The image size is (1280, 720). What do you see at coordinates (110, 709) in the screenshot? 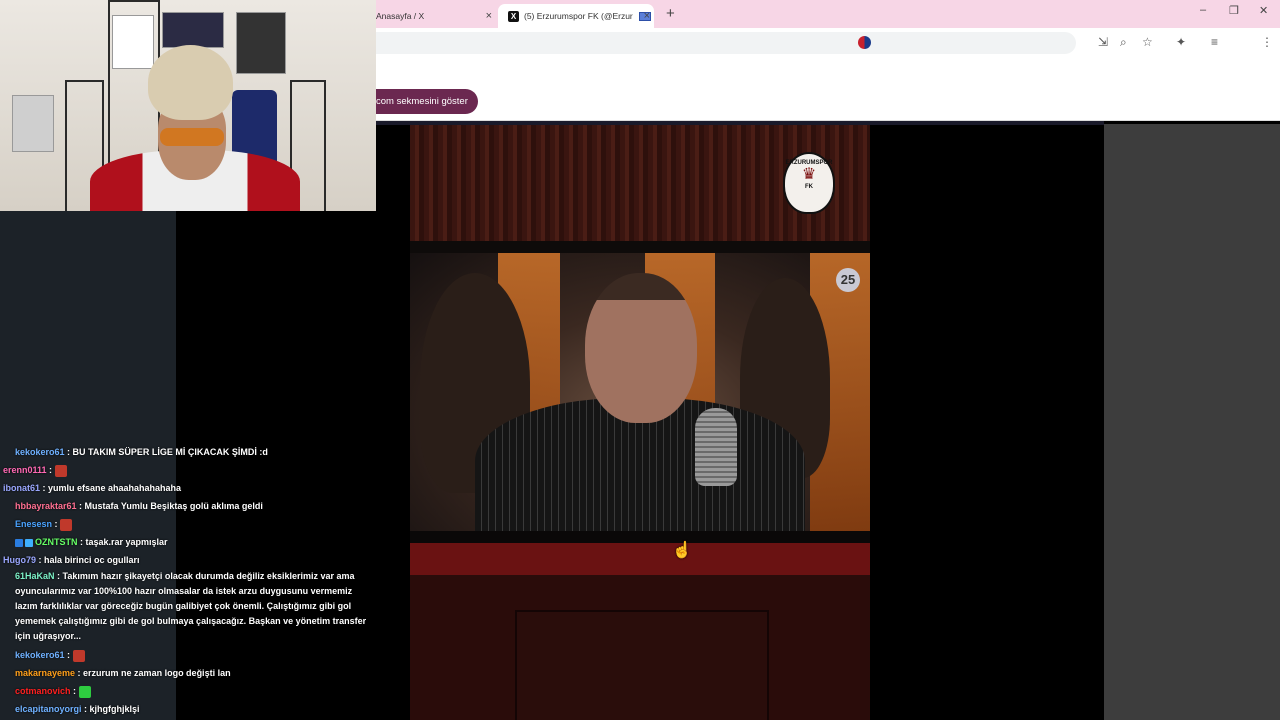
I see `chat-text: : kjhgfghjklşi` at bounding box center [110, 709].